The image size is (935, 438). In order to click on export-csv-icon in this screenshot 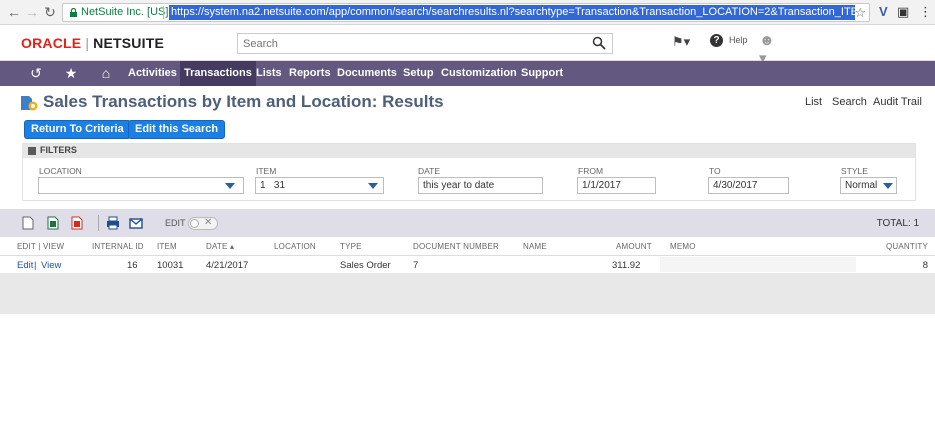, I will do `click(28, 223)`.